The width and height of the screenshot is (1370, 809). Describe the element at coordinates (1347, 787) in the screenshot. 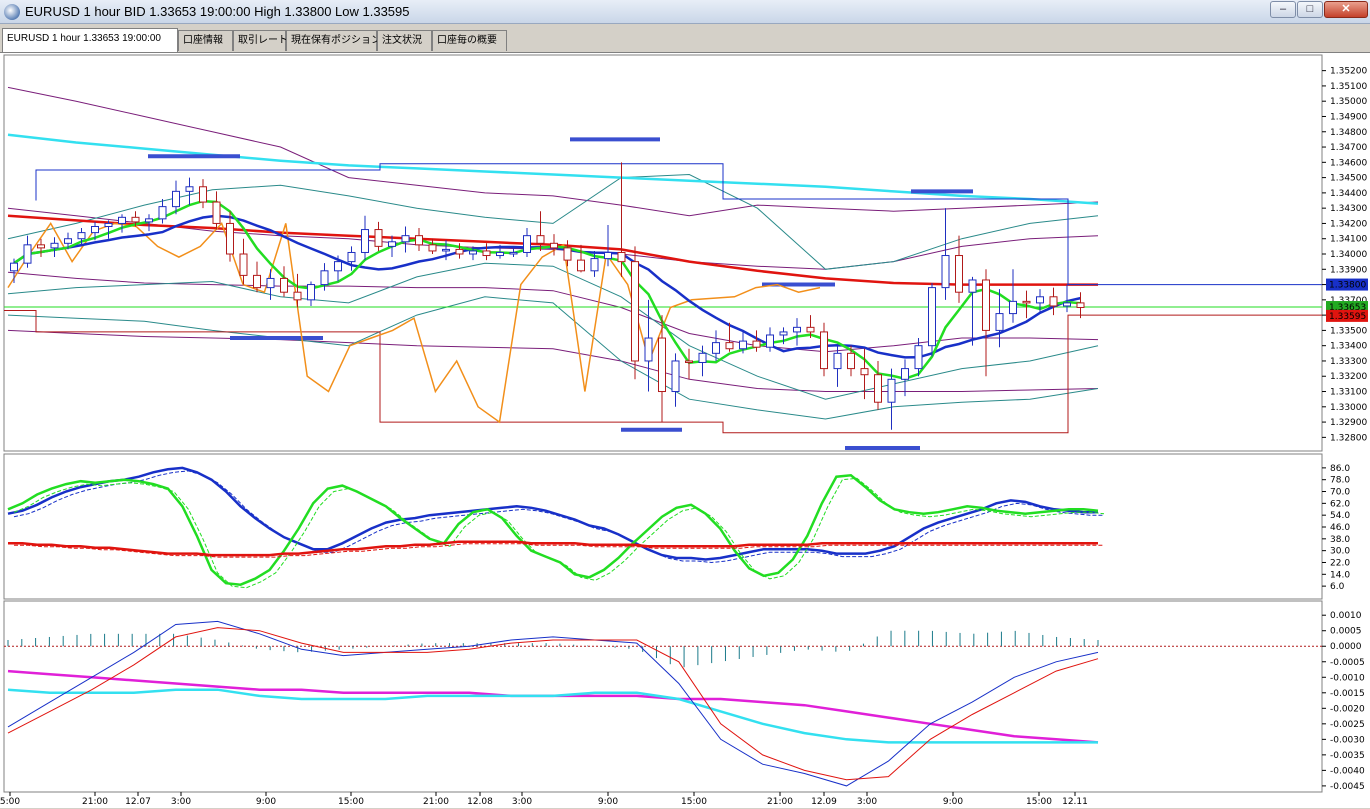

I see `macd-tick-label: -0.0045` at that location.